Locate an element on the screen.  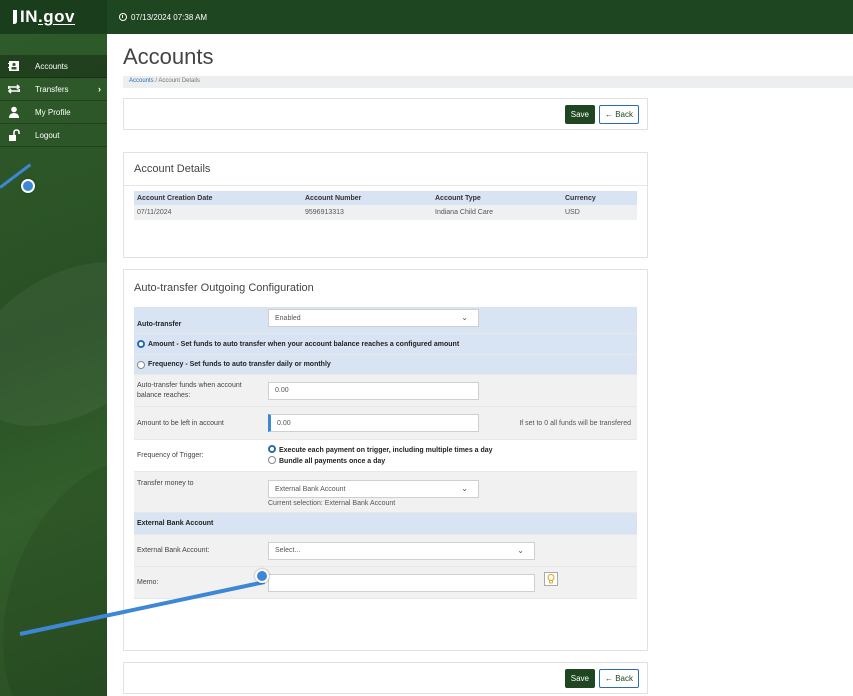
sidebar-item-label: Logout is located at coordinates (47, 135).